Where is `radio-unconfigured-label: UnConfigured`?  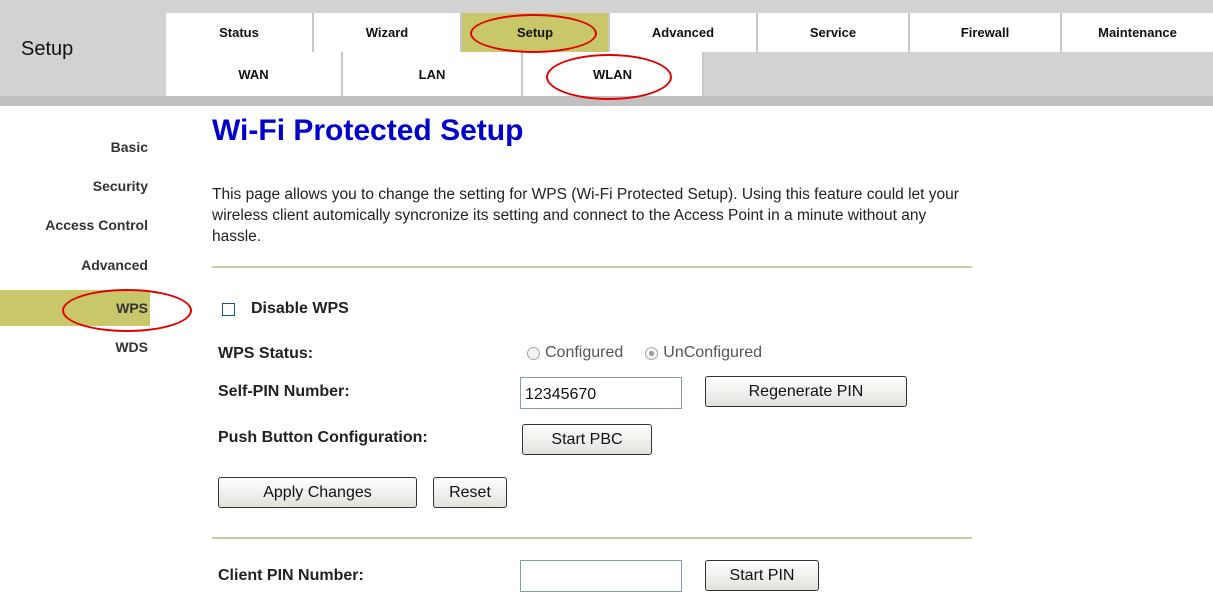
radio-unconfigured-label: UnConfigured is located at coordinates (713, 352).